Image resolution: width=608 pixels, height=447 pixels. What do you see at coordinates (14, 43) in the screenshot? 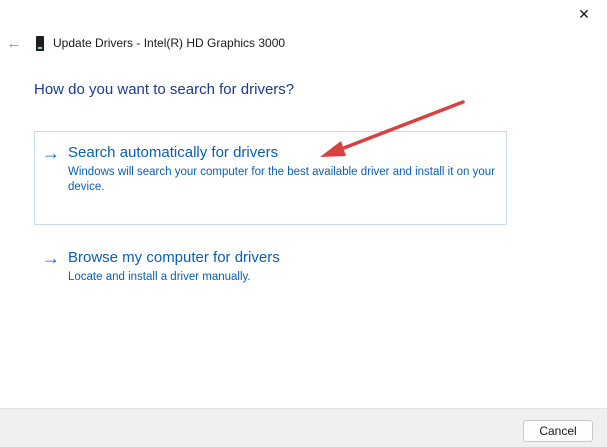
I see `back-arrow-icon: ←` at bounding box center [14, 43].